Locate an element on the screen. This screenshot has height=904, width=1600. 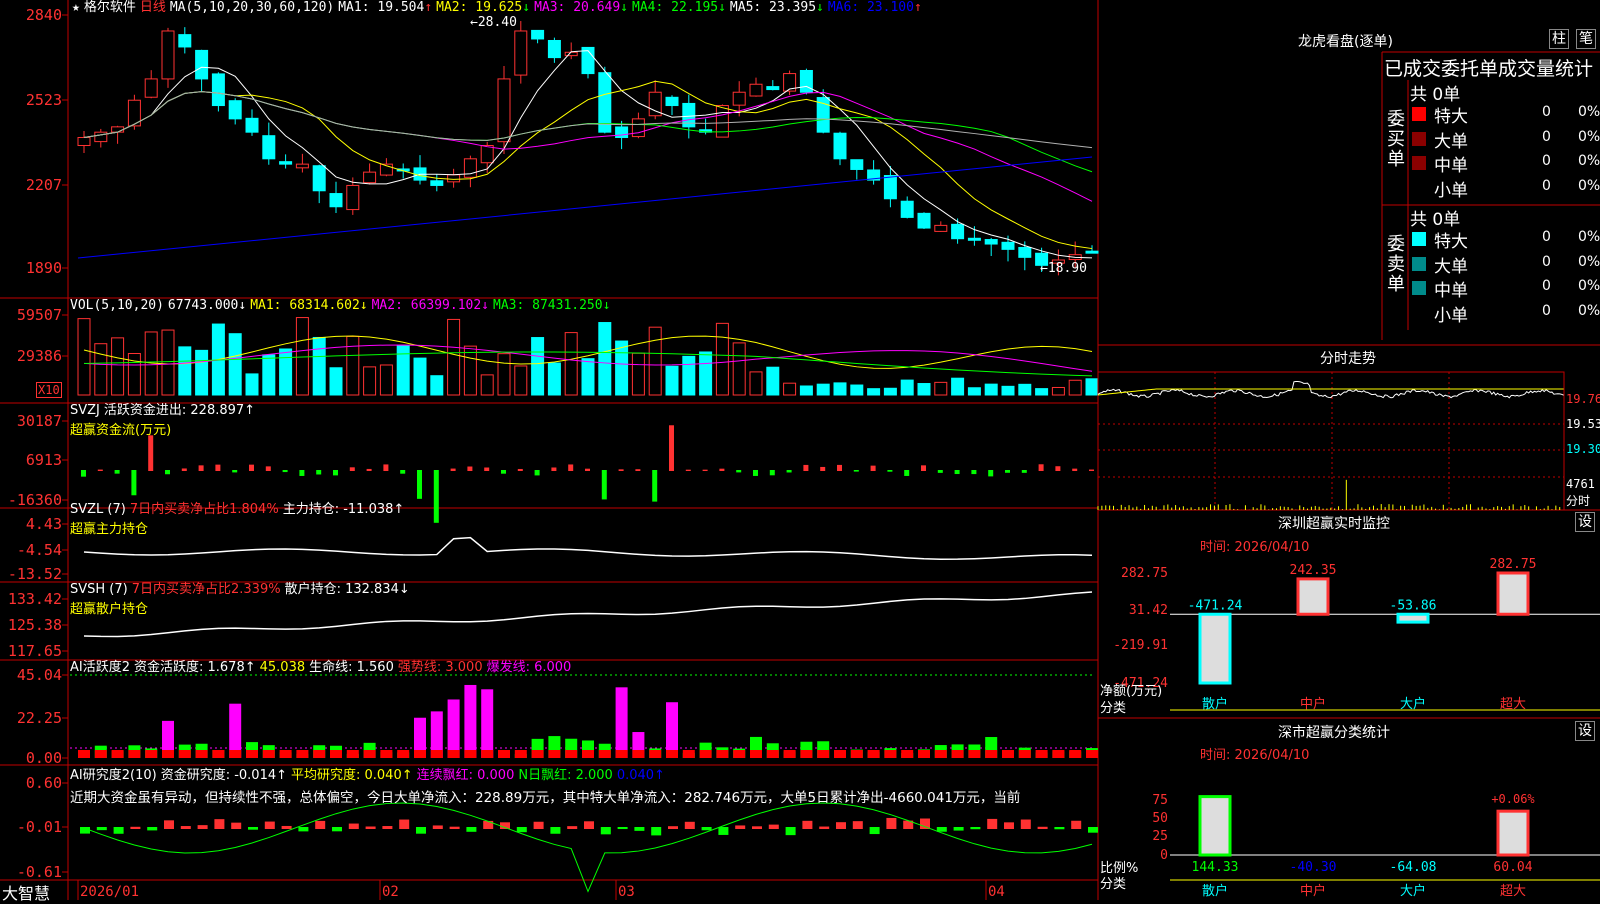
sz-class-cat: 中户 is located at coordinates (1313, 891).